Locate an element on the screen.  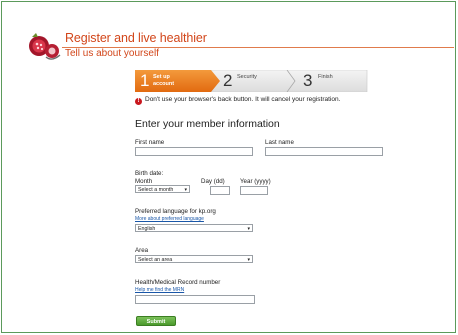
page-subtitle: Tell us about yourself is located at coordinates (112, 53).